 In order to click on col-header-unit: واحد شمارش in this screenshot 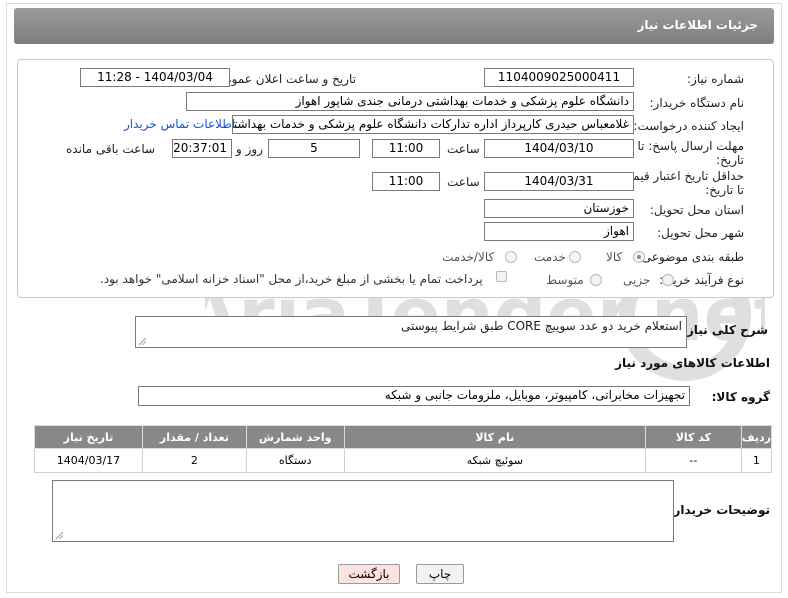, I will do `click(295, 437)`.